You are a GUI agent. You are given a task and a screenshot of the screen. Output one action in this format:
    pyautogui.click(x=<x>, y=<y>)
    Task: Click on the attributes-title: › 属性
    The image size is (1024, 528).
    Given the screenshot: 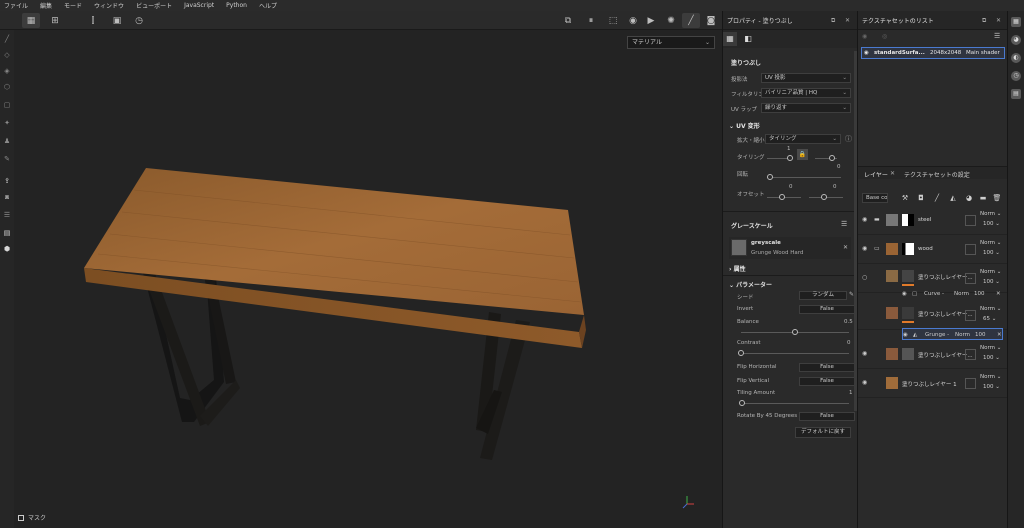 What is the action you would take?
    pyautogui.click(x=737, y=268)
    